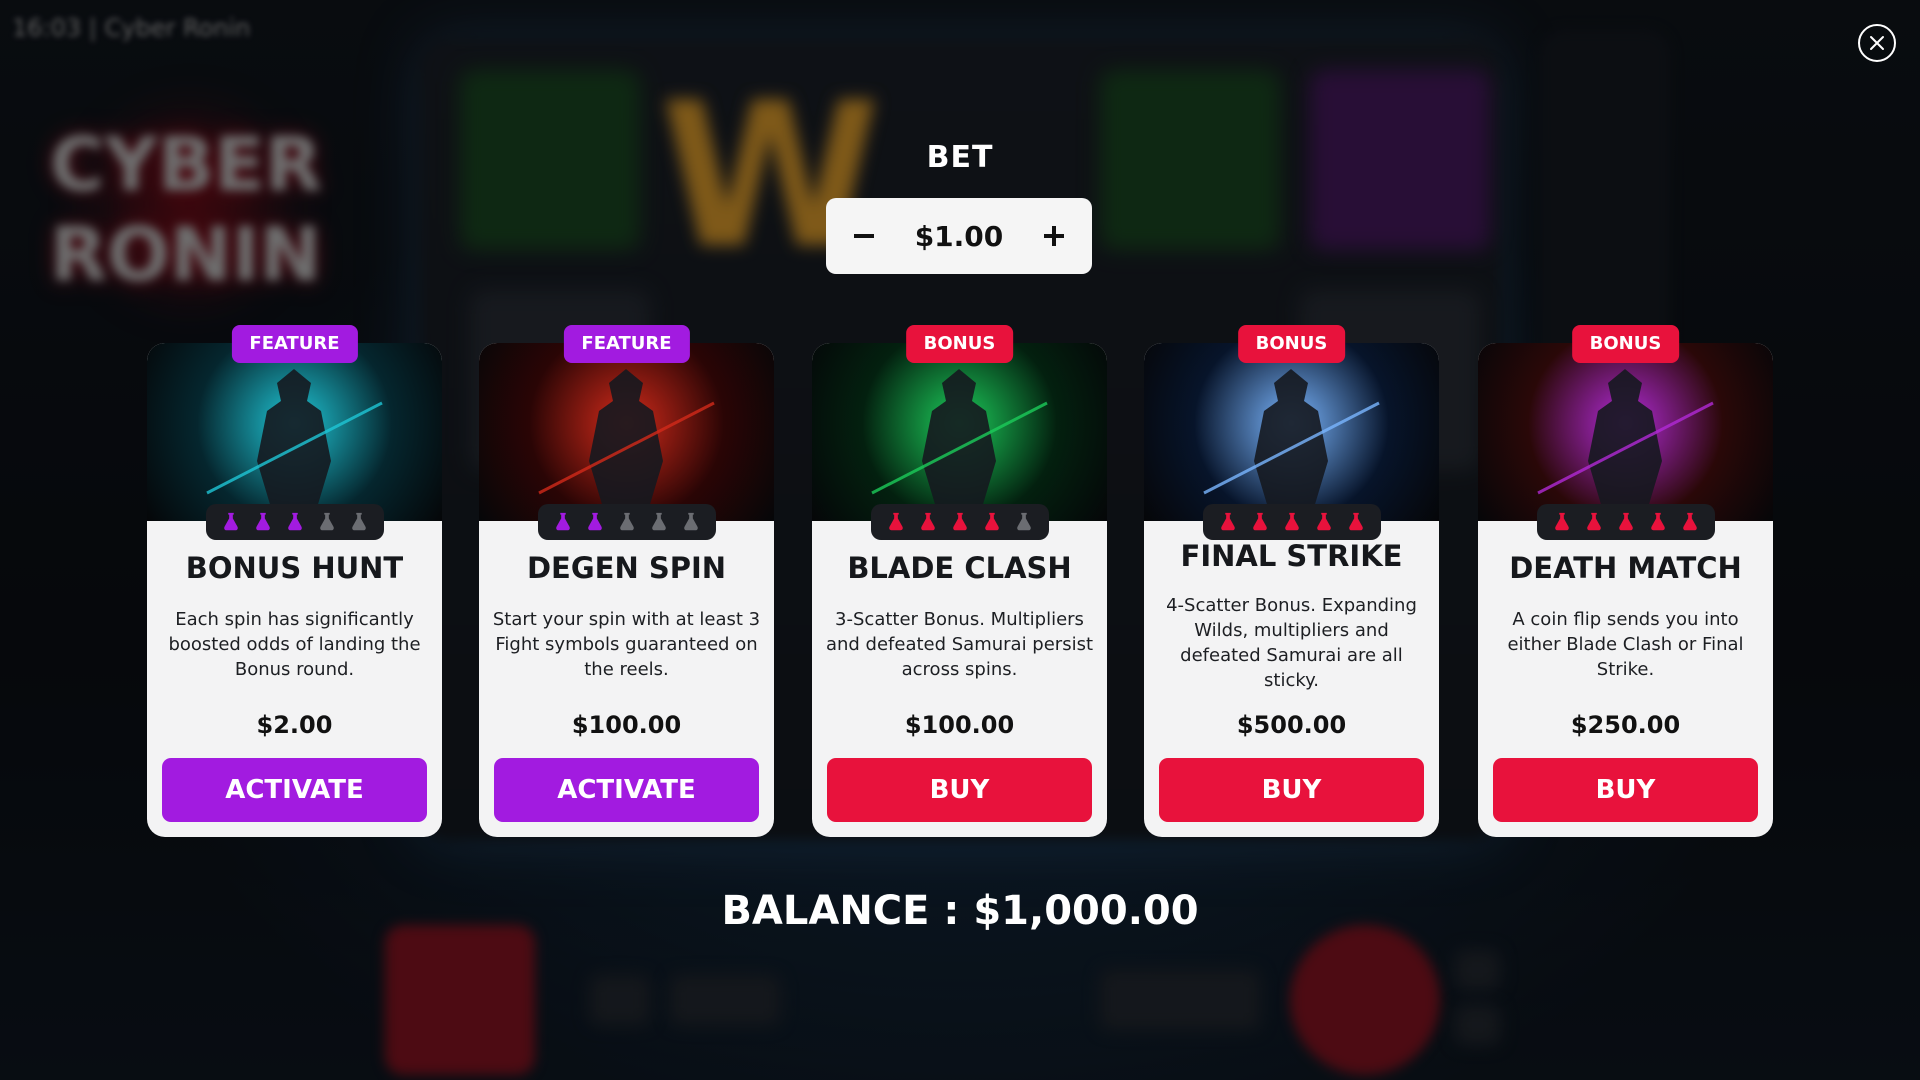  Describe the element at coordinates (960, 157) in the screenshot. I see `bet-title: BET` at that location.